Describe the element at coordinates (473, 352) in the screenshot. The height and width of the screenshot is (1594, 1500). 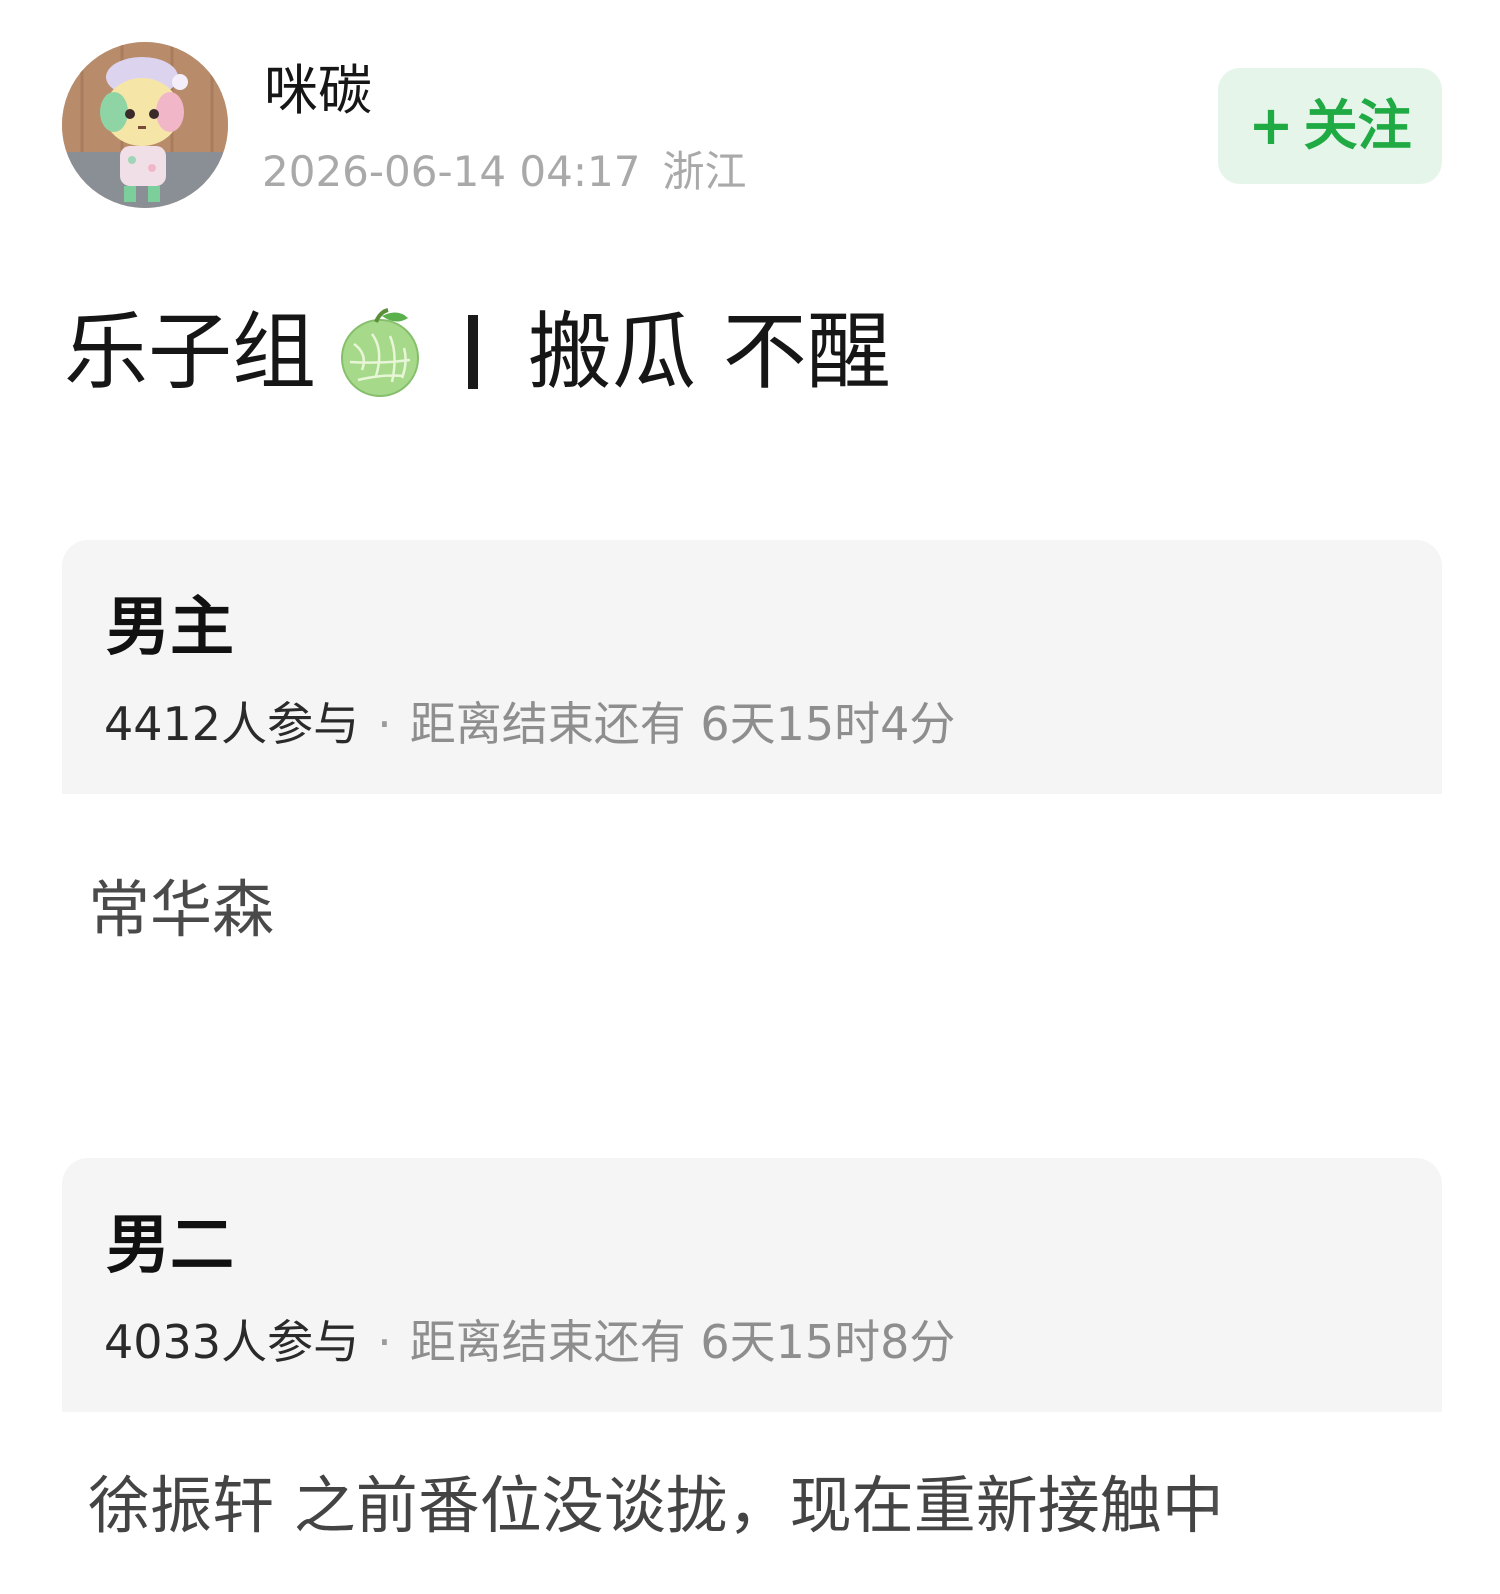
I see `title-divider` at that location.